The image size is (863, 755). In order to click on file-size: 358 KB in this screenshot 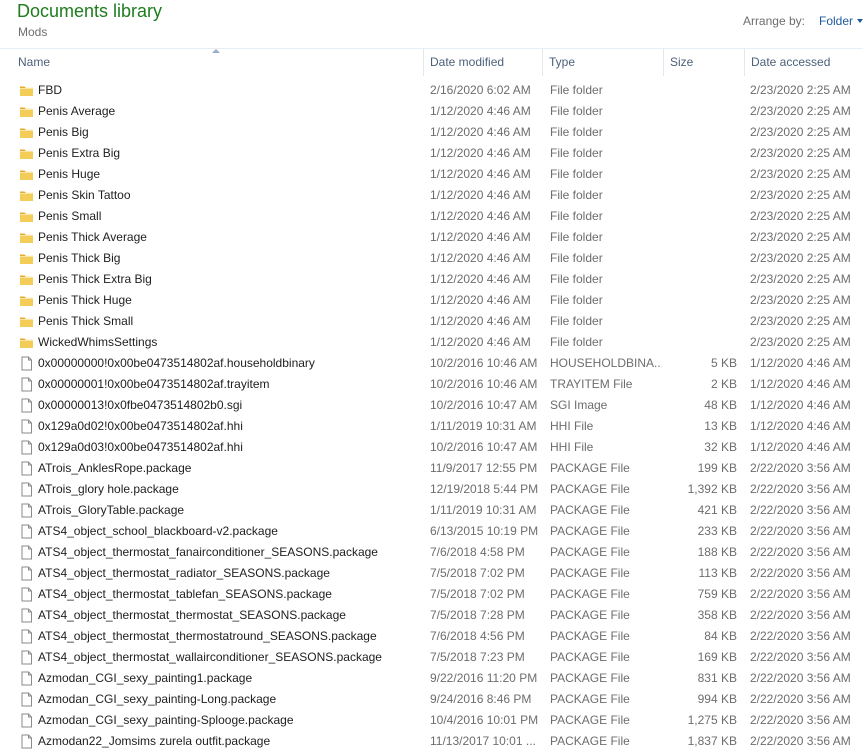, I will do `click(717, 615)`.